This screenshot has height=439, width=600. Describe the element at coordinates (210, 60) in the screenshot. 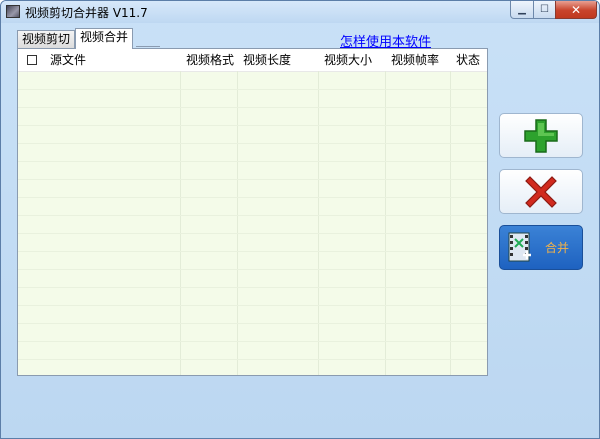

I see `column-header-format: 视频格式` at that location.